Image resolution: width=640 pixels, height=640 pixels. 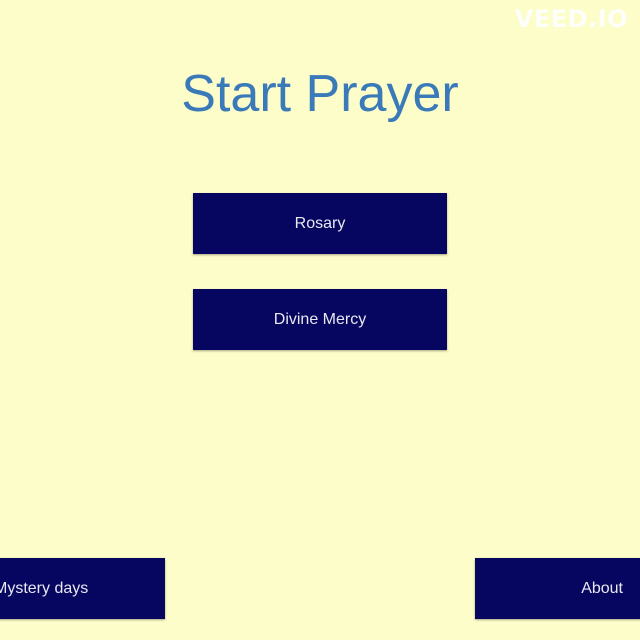 I want to click on divine-mercy-button: Divine Mercy, so click(x=320, y=319).